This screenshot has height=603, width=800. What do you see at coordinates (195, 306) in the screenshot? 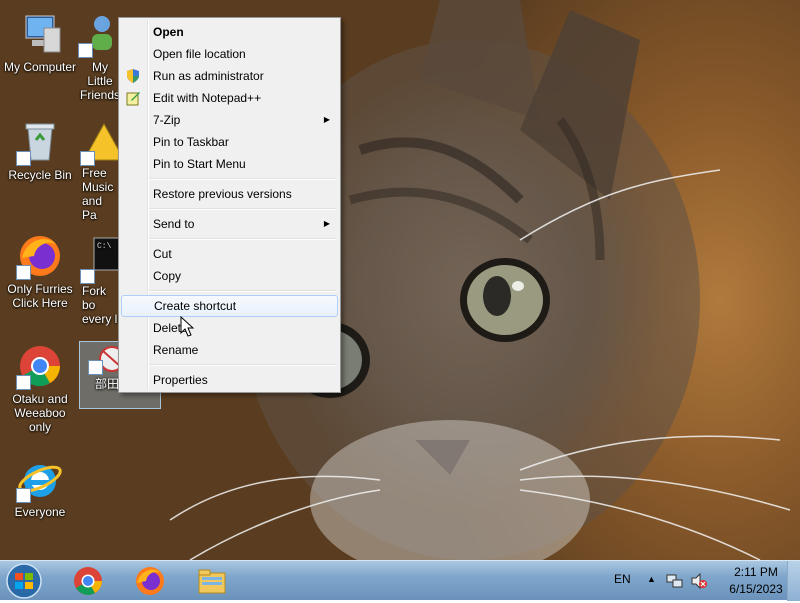
I see `menu-item-label: Create shortcut` at bounding box center [195, 306].